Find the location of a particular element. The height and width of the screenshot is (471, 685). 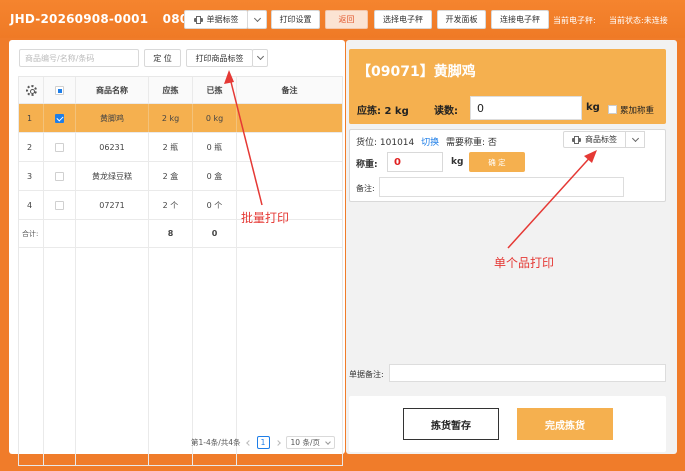

location-info: 货位: 101014 切换 需要称重: 否 is located at coordinates (426, 141).